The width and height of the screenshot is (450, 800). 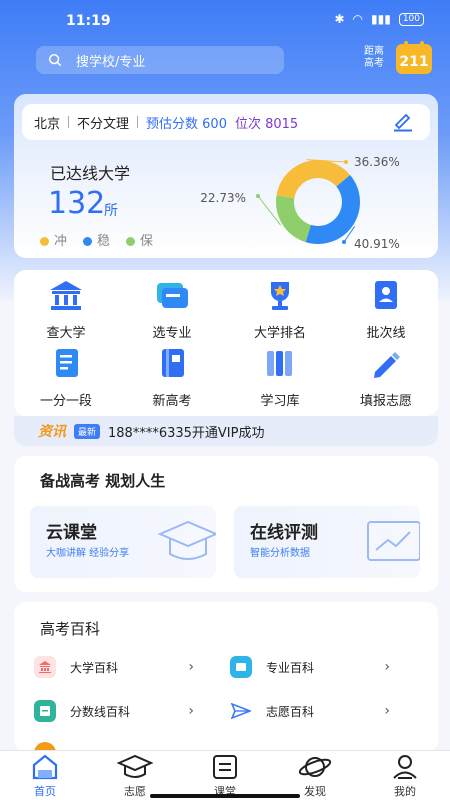 What do you see at coordinates (160, 60) in the screenshot?
I see `search-input: 搜学校/专业` at bounding box center [160, 60].